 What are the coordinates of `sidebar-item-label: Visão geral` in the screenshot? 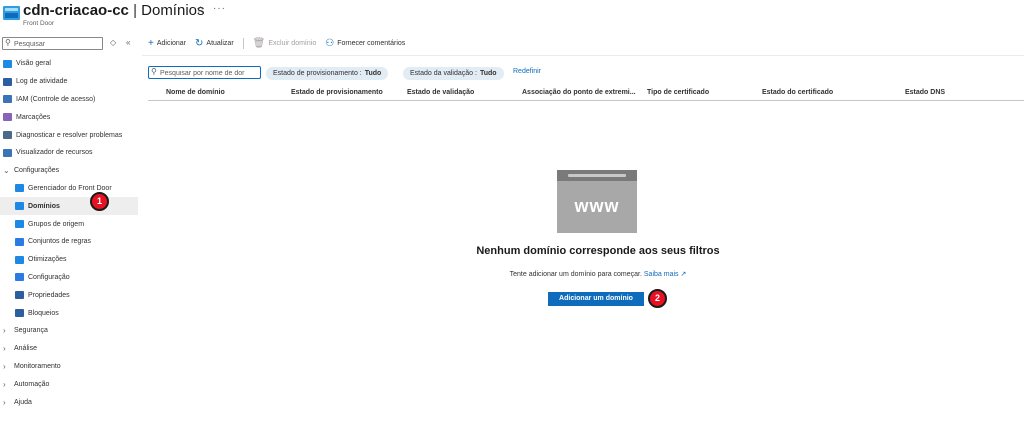 It's located at (33, 64).